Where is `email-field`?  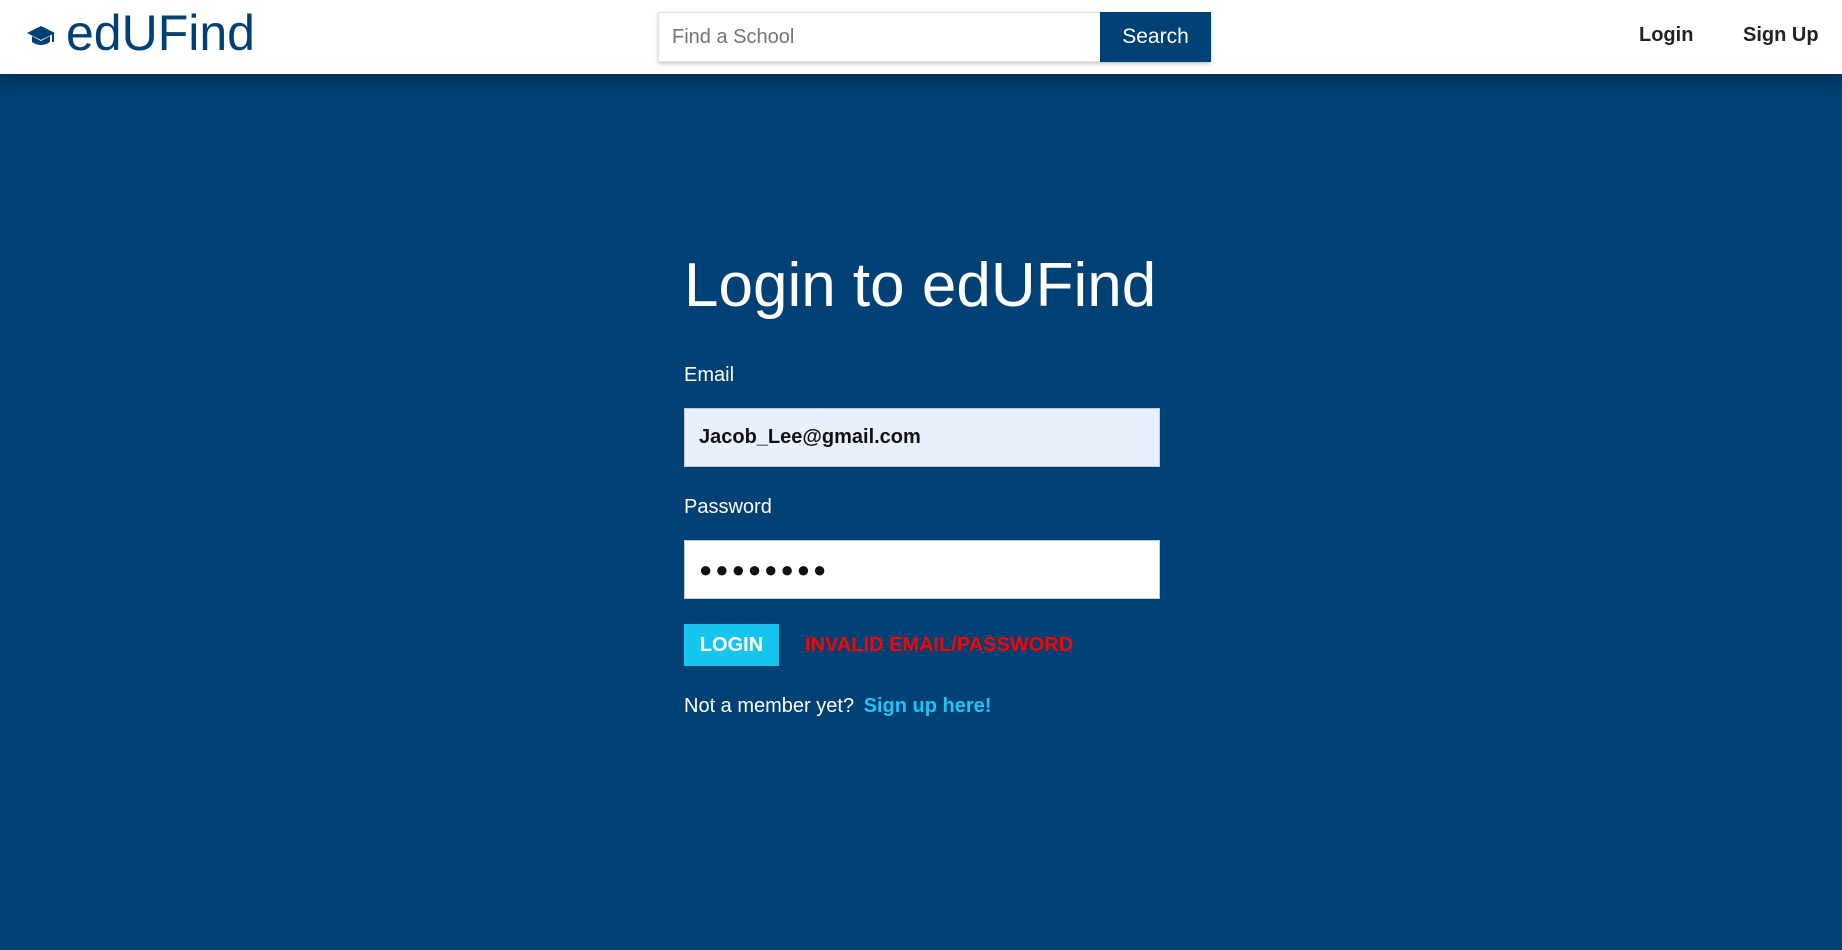 email-field is located at coordinates (922, 437).